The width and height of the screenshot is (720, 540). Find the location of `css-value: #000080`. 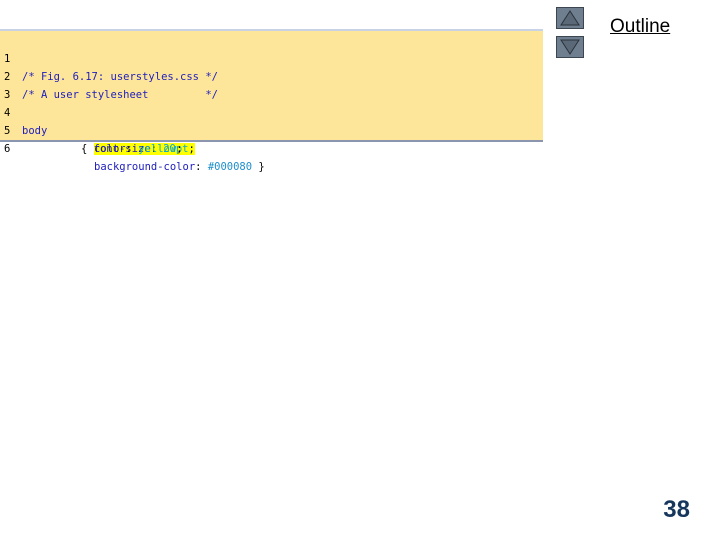

css-value: #000080 is located at coordinates (230, 167).